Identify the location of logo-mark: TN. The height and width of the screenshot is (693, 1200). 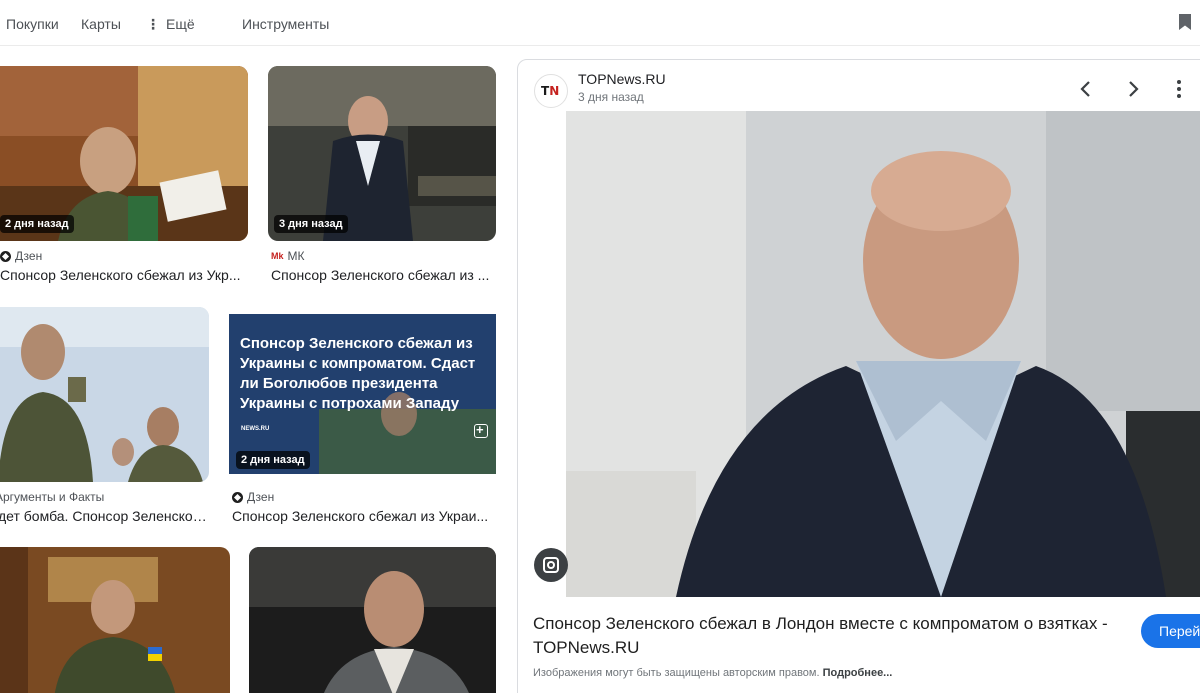
(550, 91).